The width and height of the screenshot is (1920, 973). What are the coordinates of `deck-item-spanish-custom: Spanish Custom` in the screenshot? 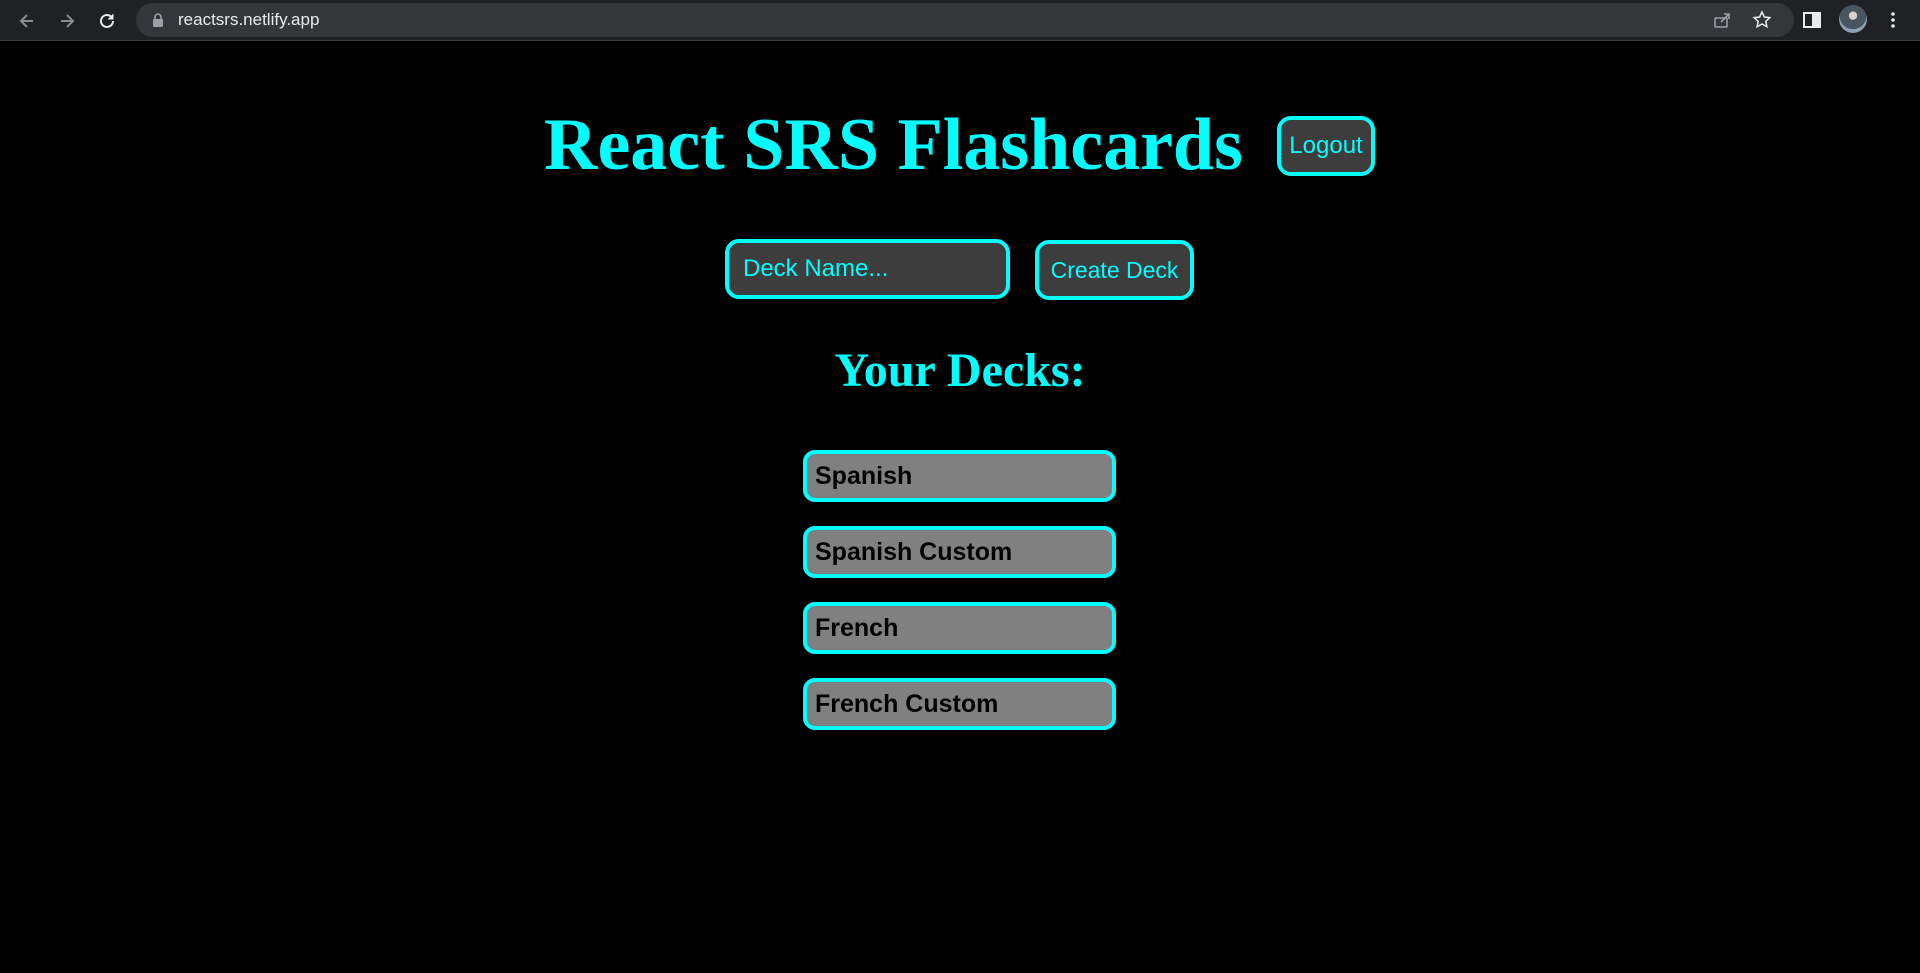 It's located at (959, 552).